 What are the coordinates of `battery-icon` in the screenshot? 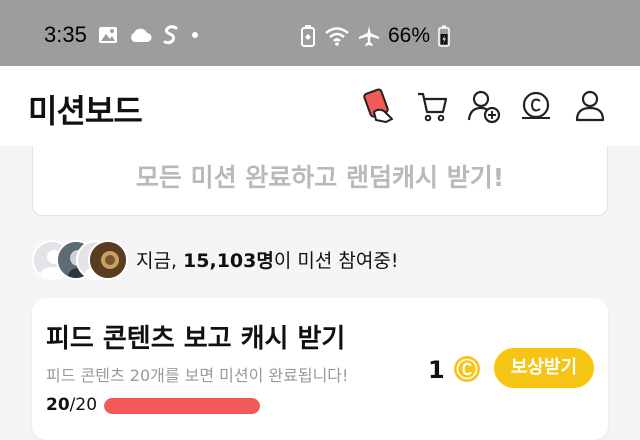 It's located at (444, 36).